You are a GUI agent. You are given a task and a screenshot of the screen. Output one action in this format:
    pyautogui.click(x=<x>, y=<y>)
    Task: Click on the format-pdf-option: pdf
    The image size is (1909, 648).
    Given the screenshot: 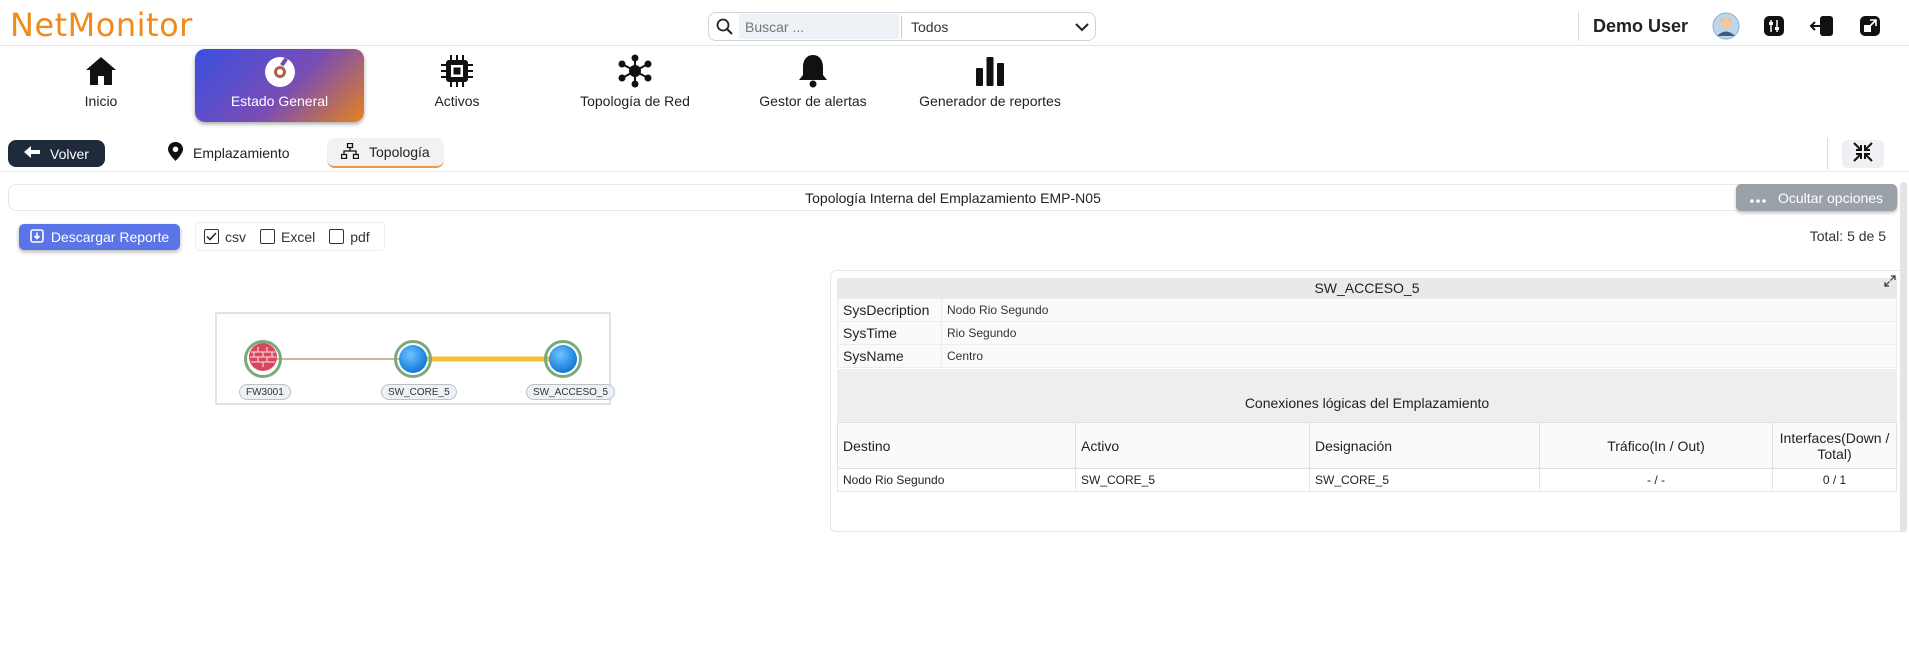 What is the action you would take?
    pyautogui.click(x=349, y=236)
    